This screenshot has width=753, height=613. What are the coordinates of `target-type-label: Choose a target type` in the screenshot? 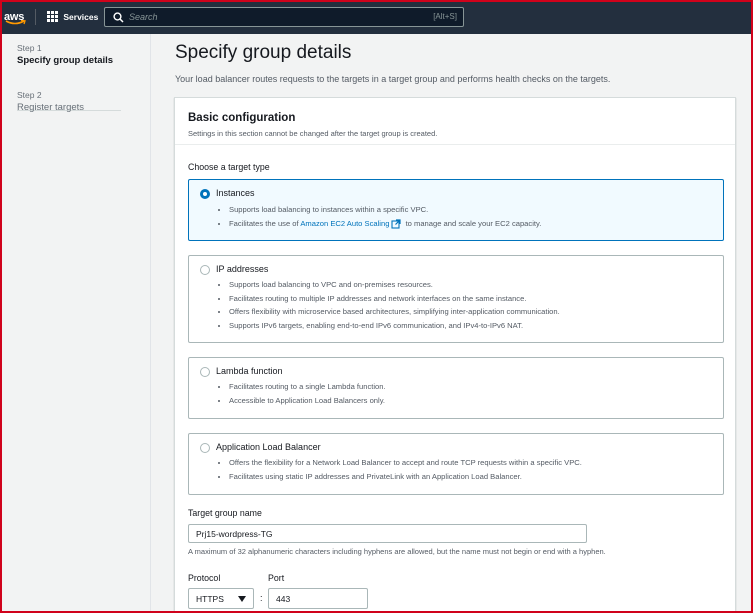 It's located at (229, 167).